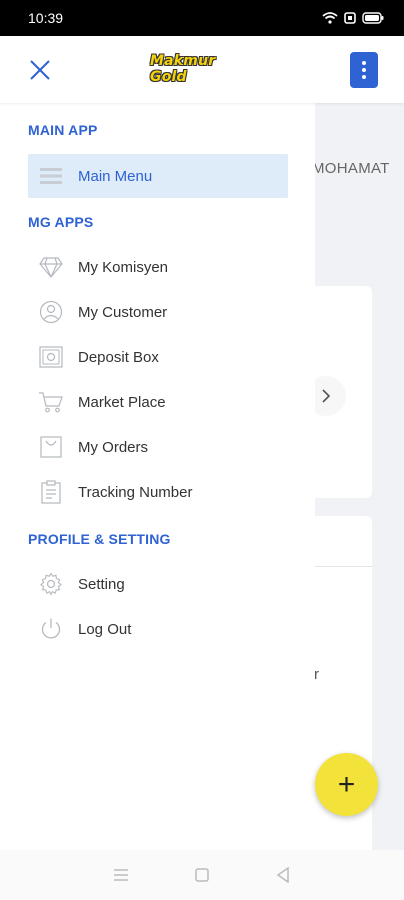 This screenshot has height=900, width=404. I want to click on more-options-button, so click(364, 70).